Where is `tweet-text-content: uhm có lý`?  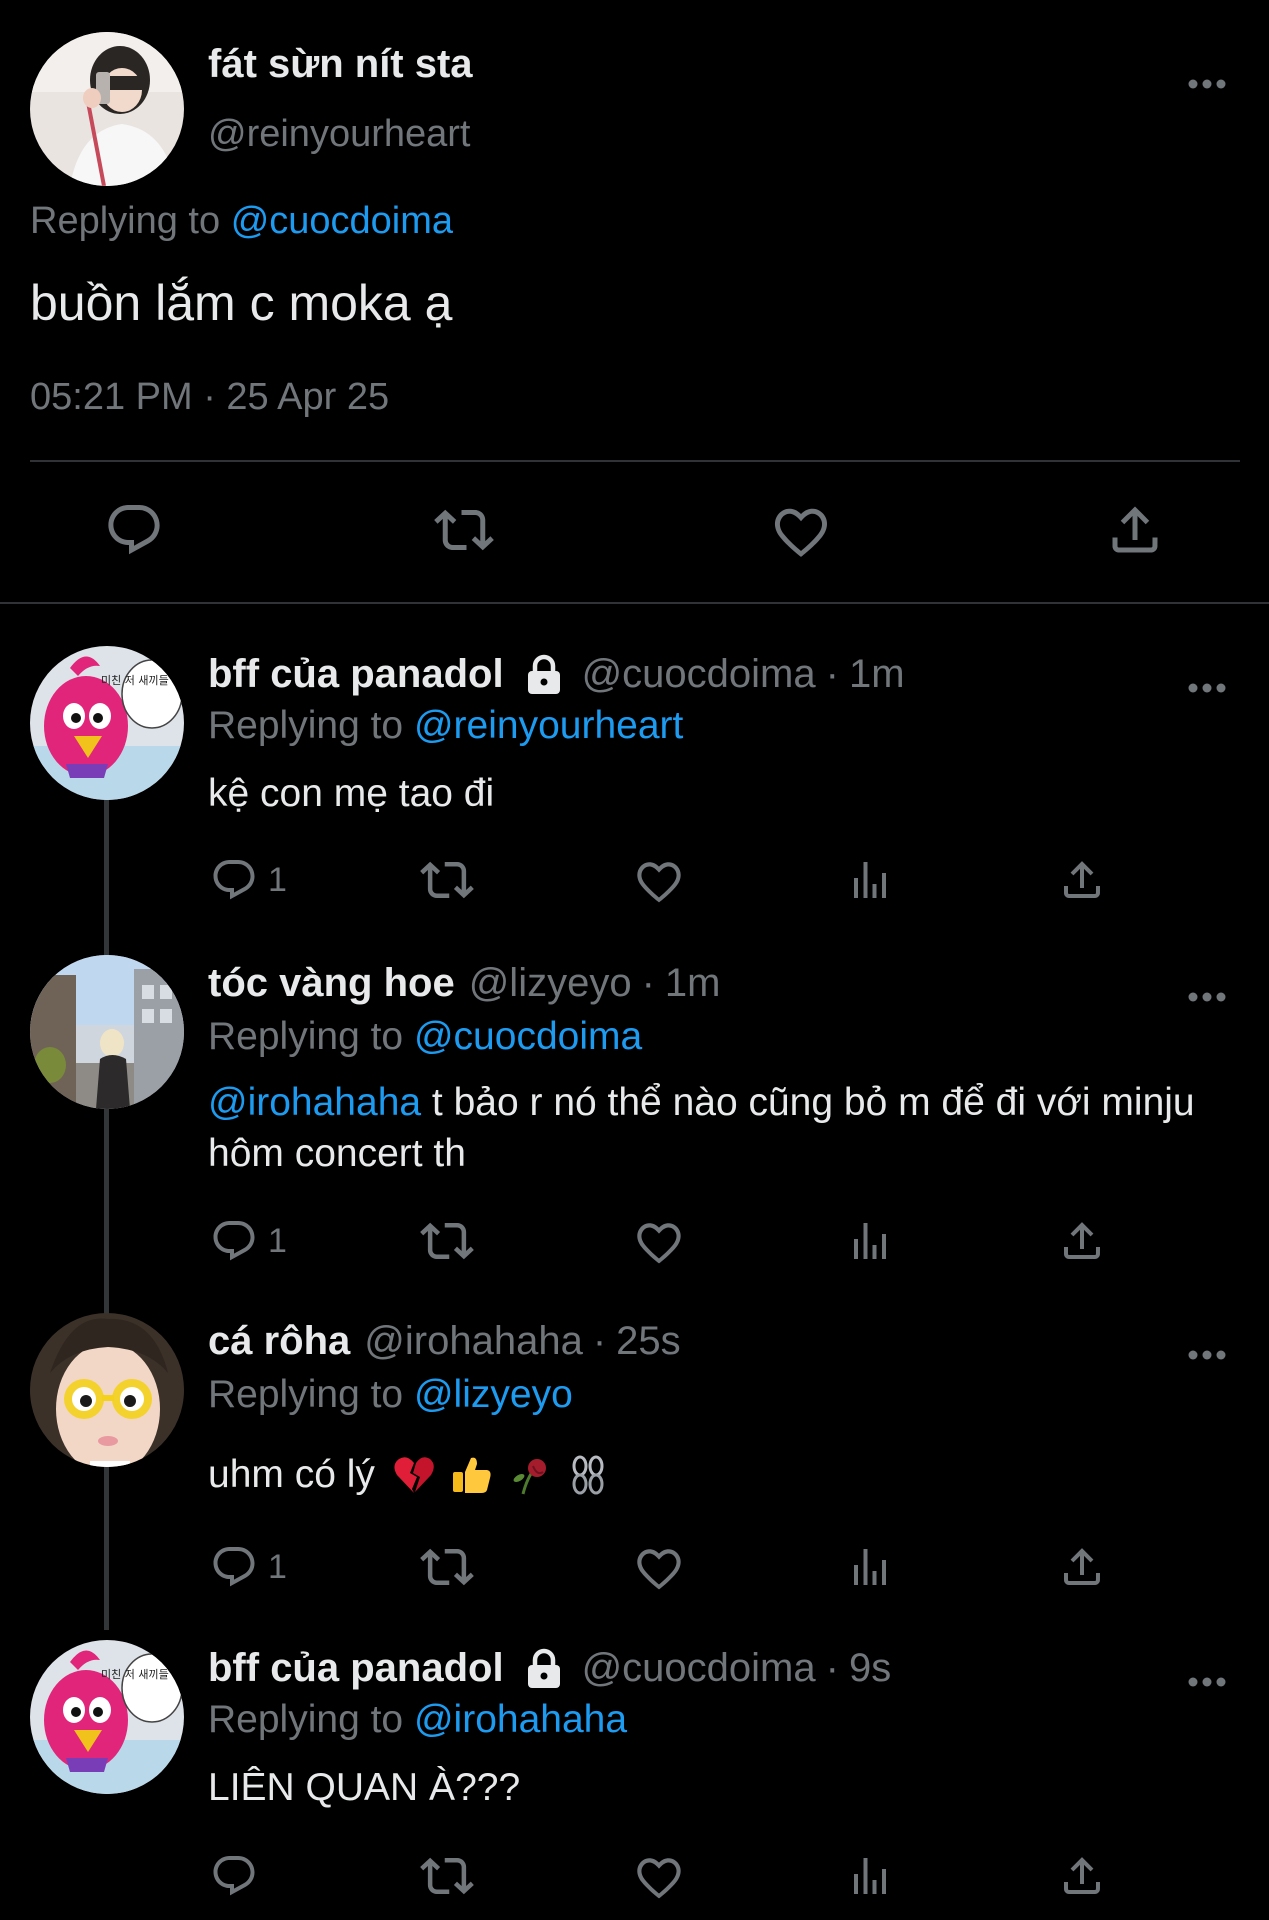
tweet-text-content: uhm có lý is located at coordinates (291, 1474).